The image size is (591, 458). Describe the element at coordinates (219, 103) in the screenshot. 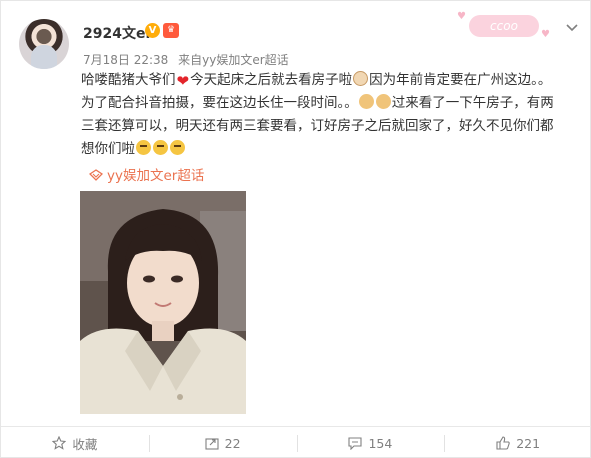

I see `text-segment: 为了配合抖音拍摄，要在这边长住一段时间。。` at that location.